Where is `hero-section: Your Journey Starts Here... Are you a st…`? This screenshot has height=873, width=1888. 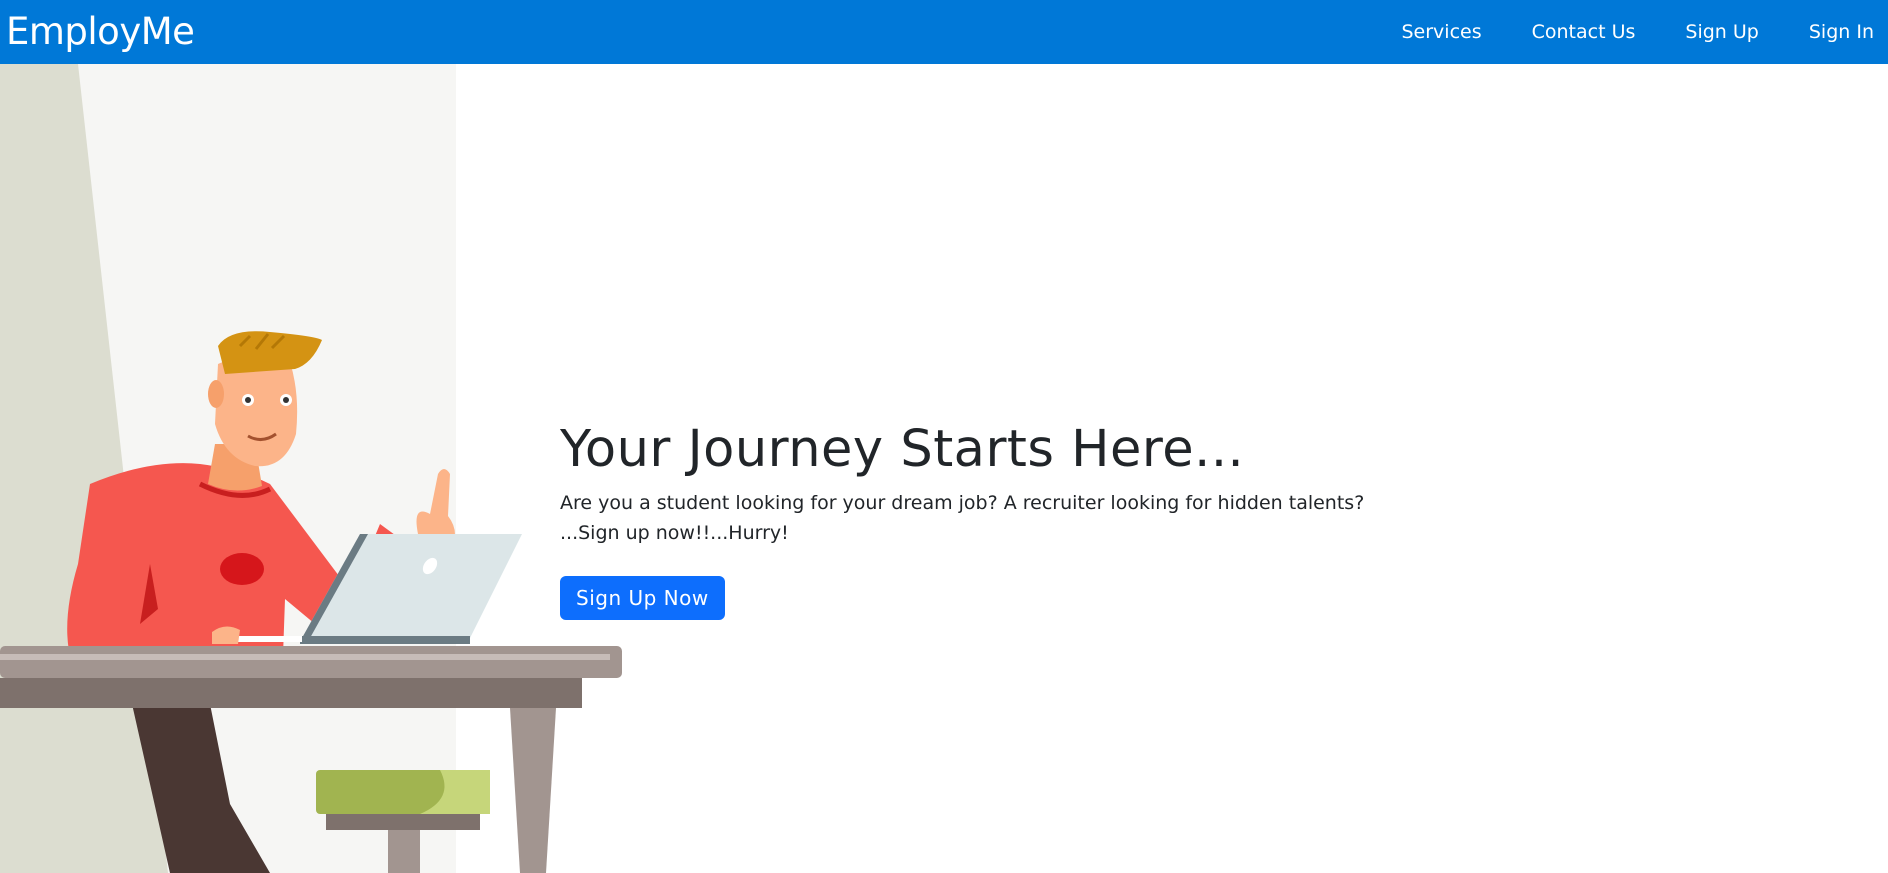 hero-section: Your Journey Starts Here... Are you a st… is located at coordinates (1010, 519).